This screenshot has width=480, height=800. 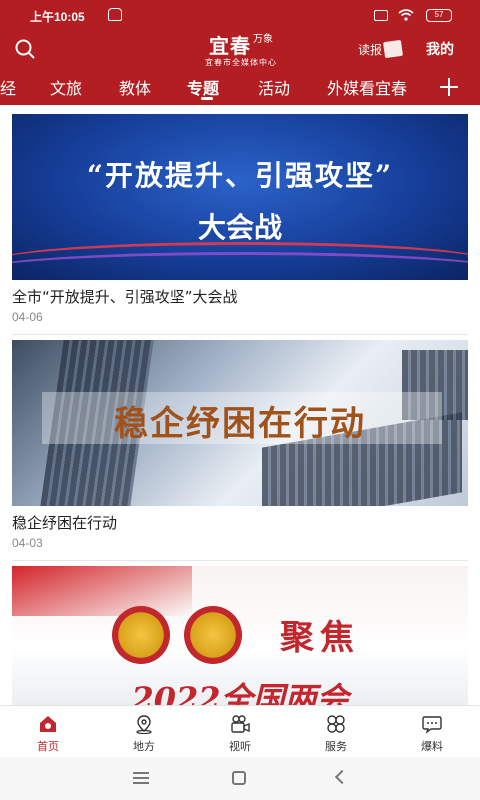 I want to click on nav-local-label: 地方, so click(x=144, y=746).